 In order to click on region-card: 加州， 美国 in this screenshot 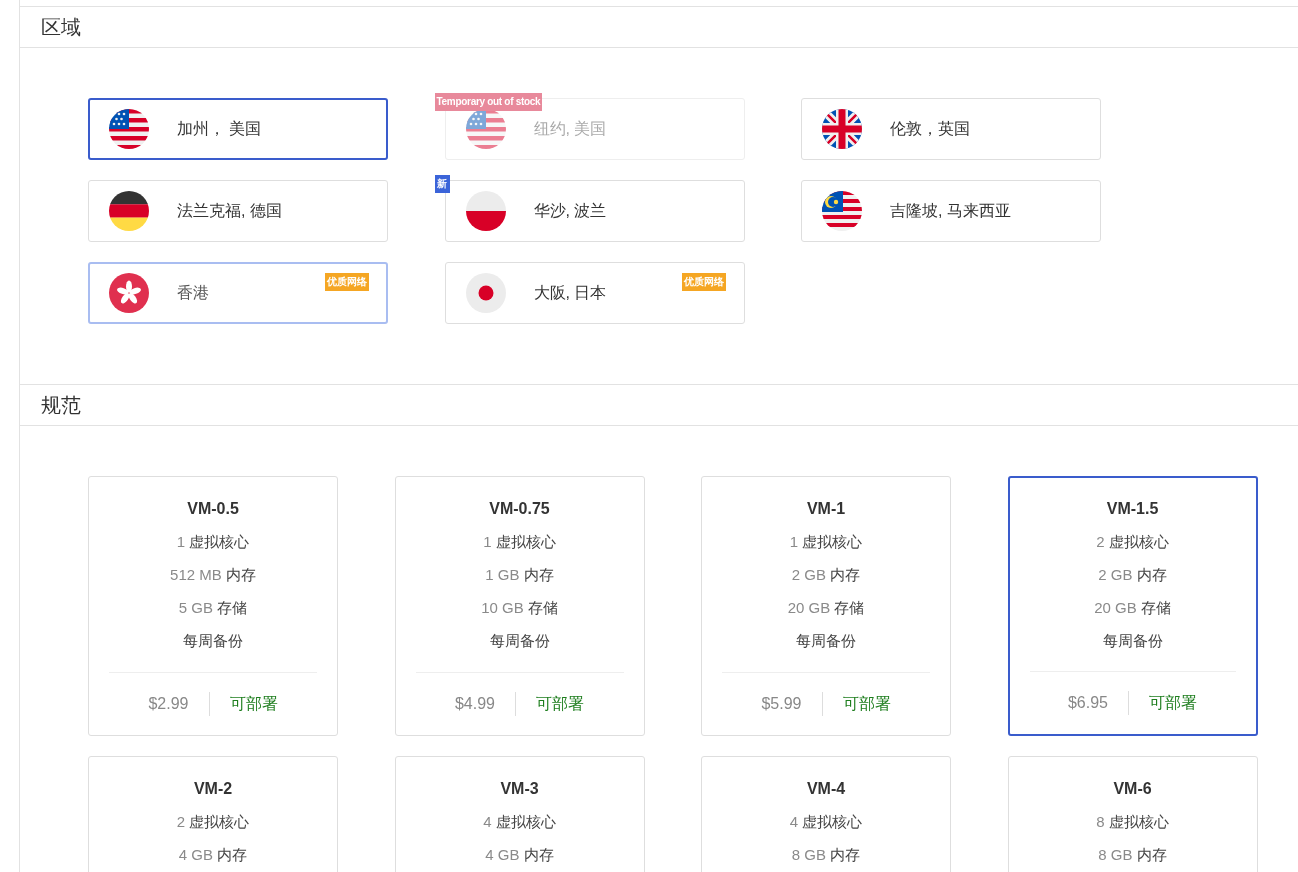, I will do `click(238, 129)`.